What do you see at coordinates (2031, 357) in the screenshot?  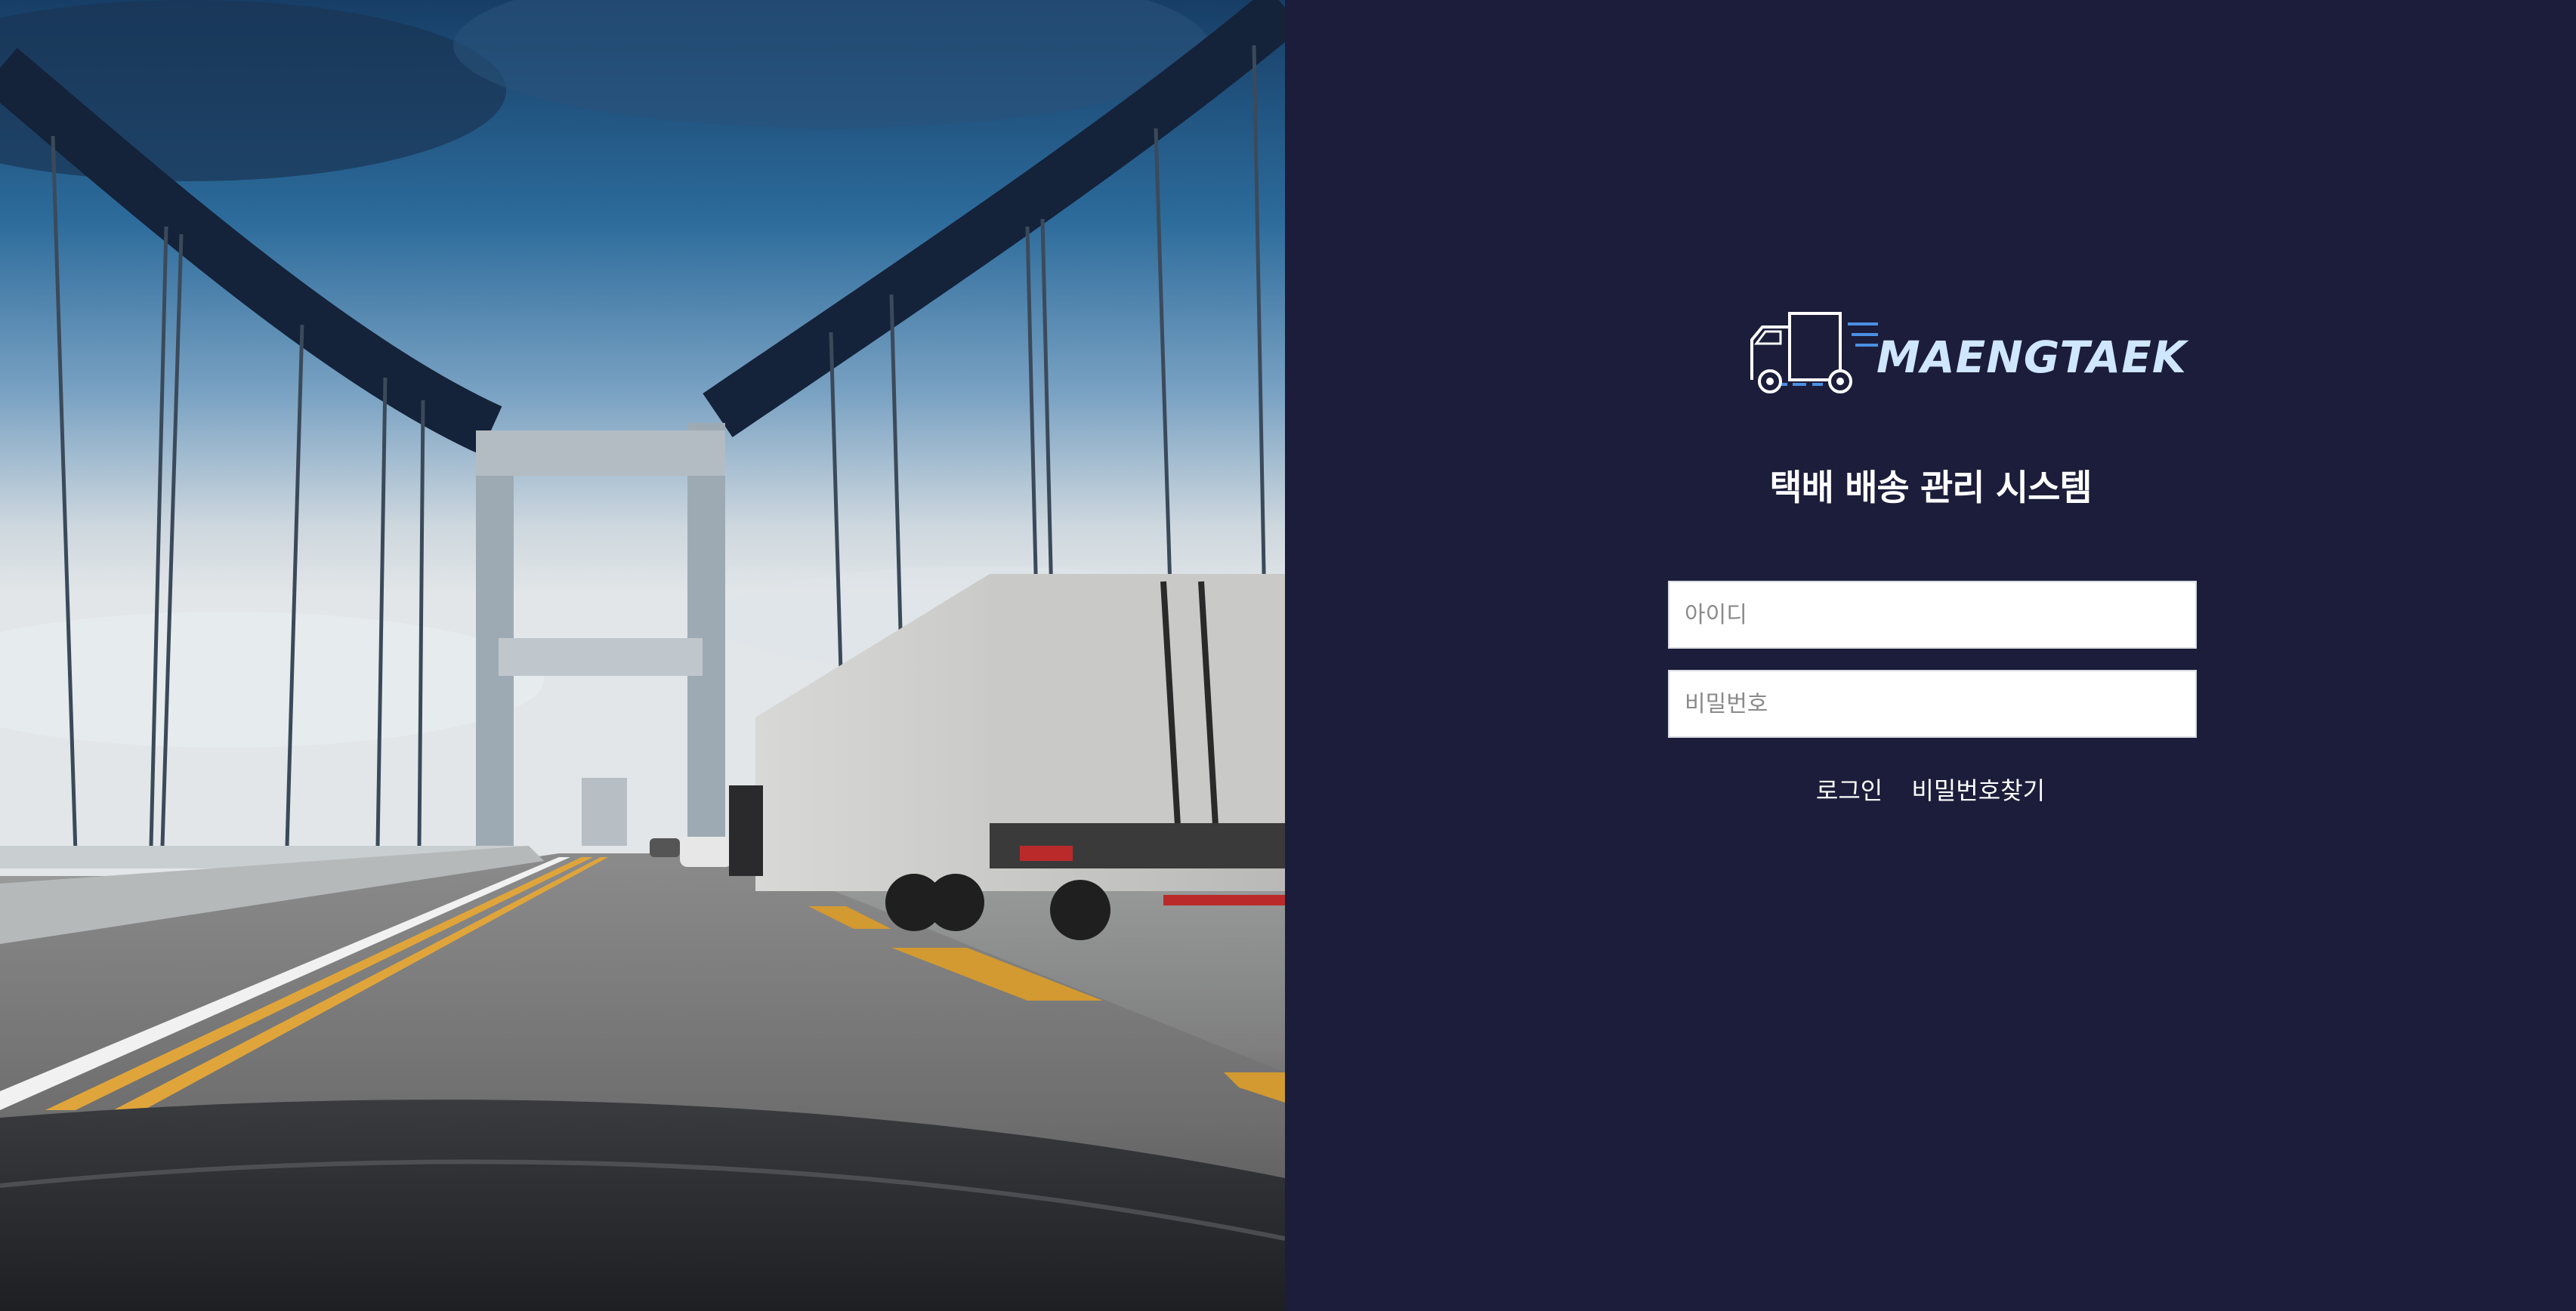 I see `brand-logo-text: MAENGTAEK` at bounding box center [2031, 357].